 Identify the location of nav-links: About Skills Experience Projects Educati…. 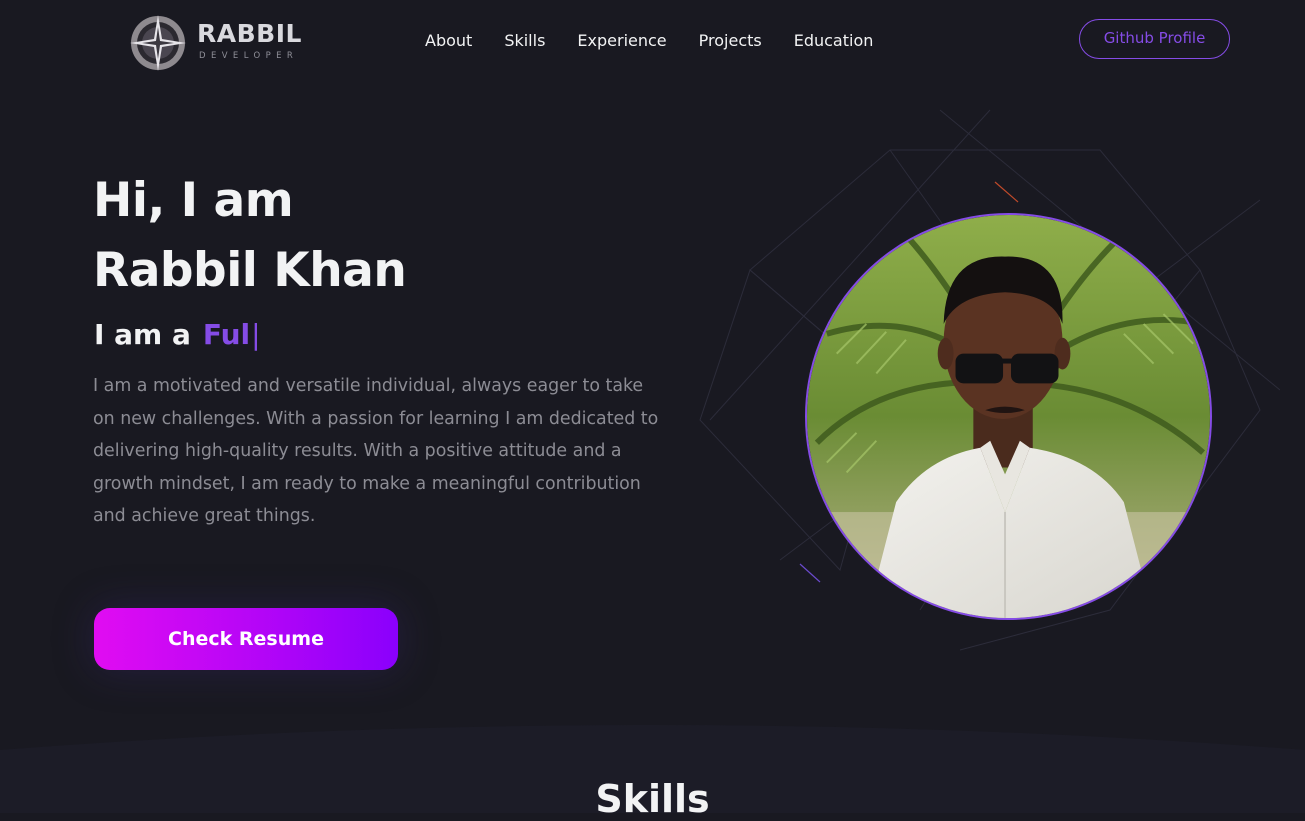
(665, 40).